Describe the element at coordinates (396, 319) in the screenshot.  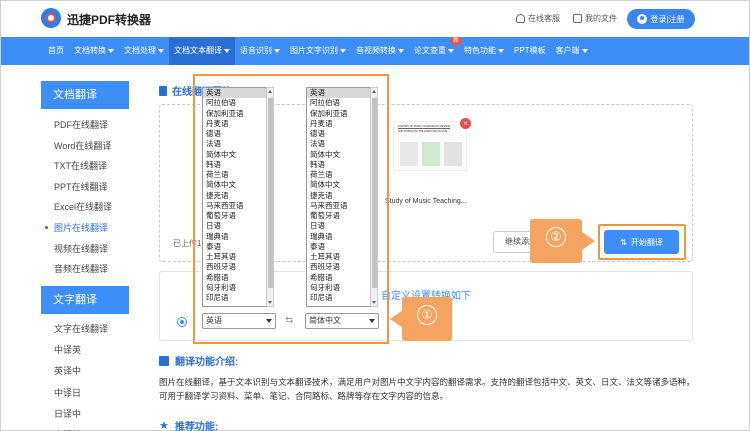
I see `callout-one-pointer` at that location.